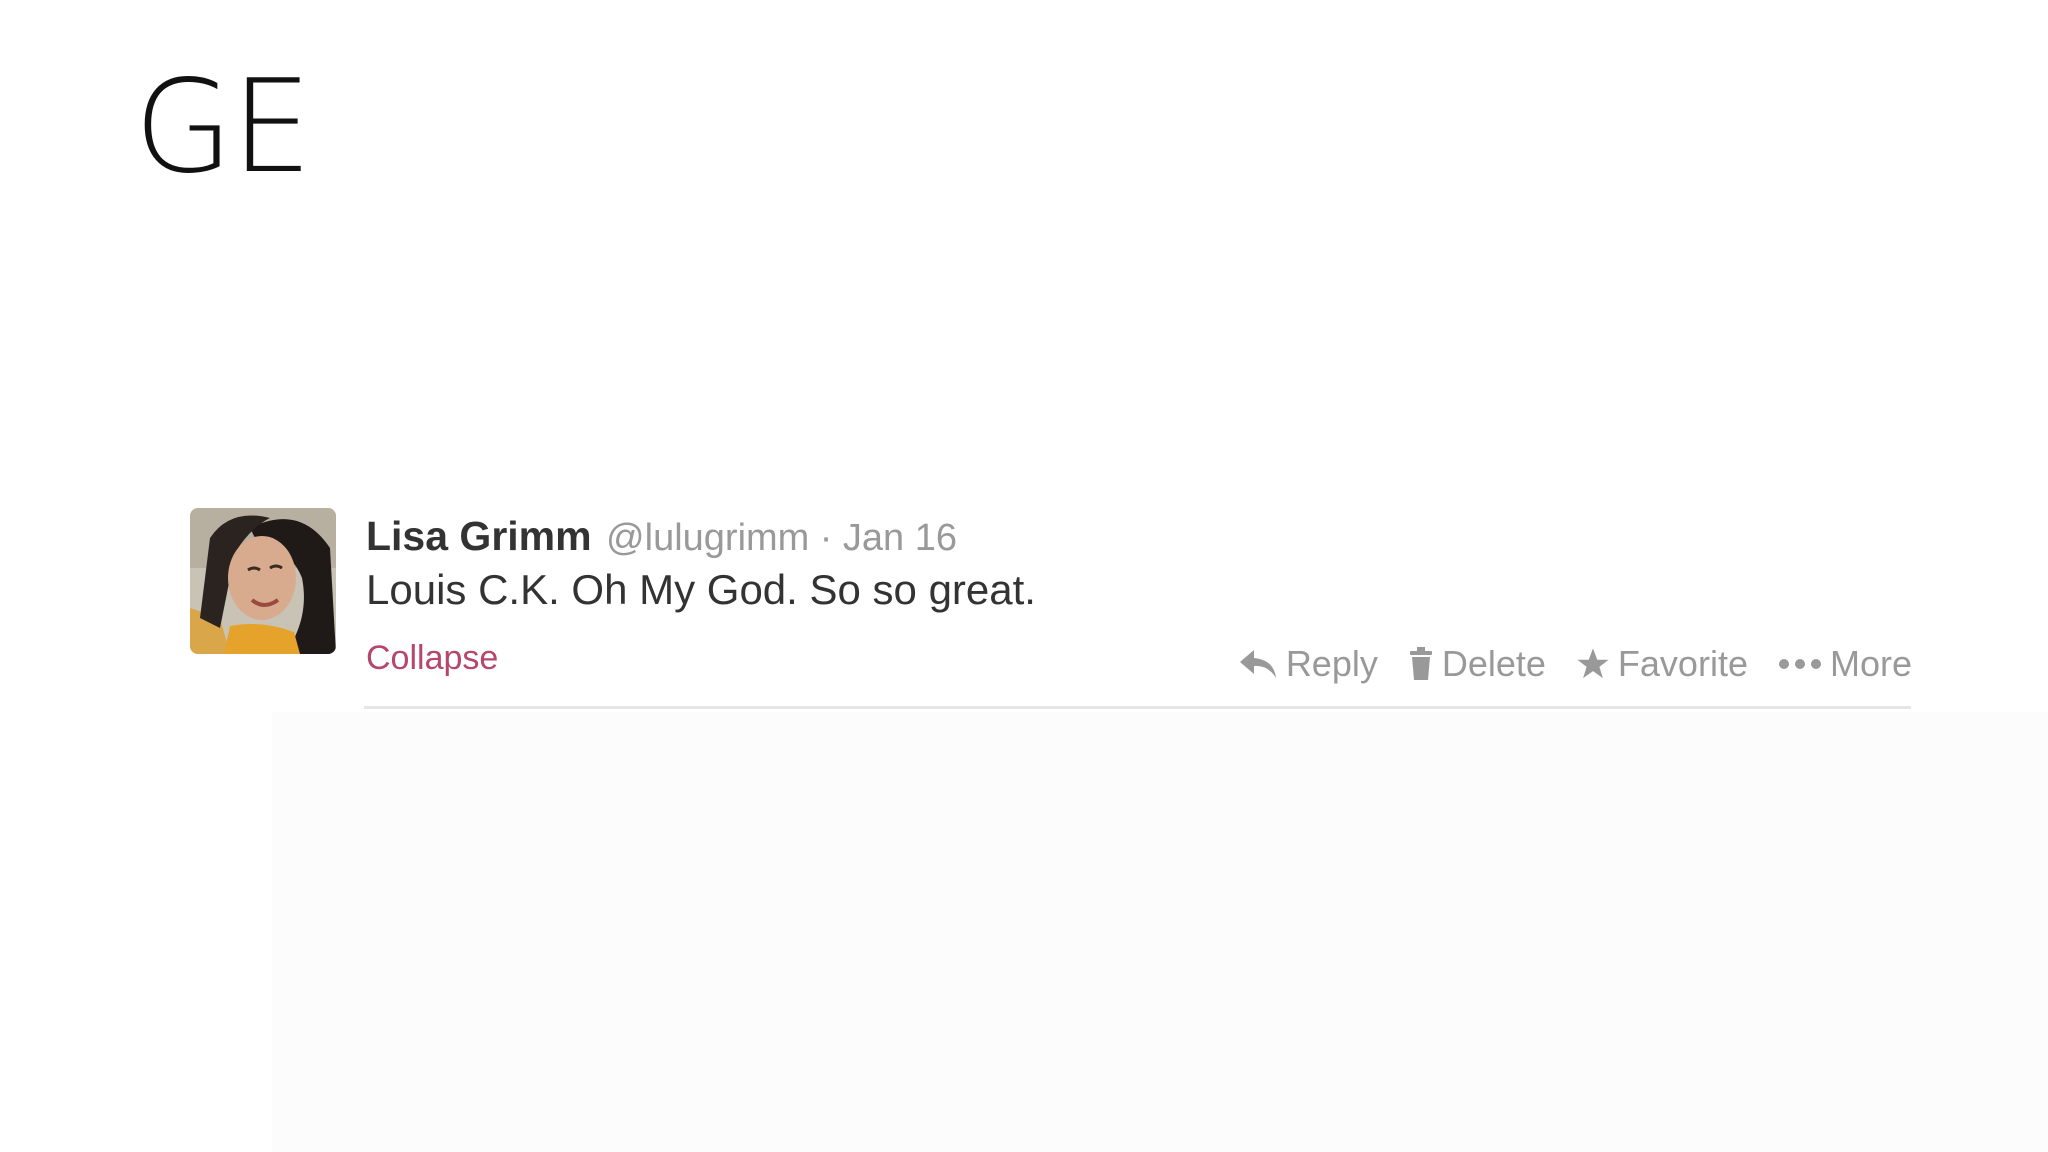 This screenshot has width=2048, height=1152. Describe the element at coordinates (1258, 664) in the screenshot. I see `reply-arrow-icon` at that location.